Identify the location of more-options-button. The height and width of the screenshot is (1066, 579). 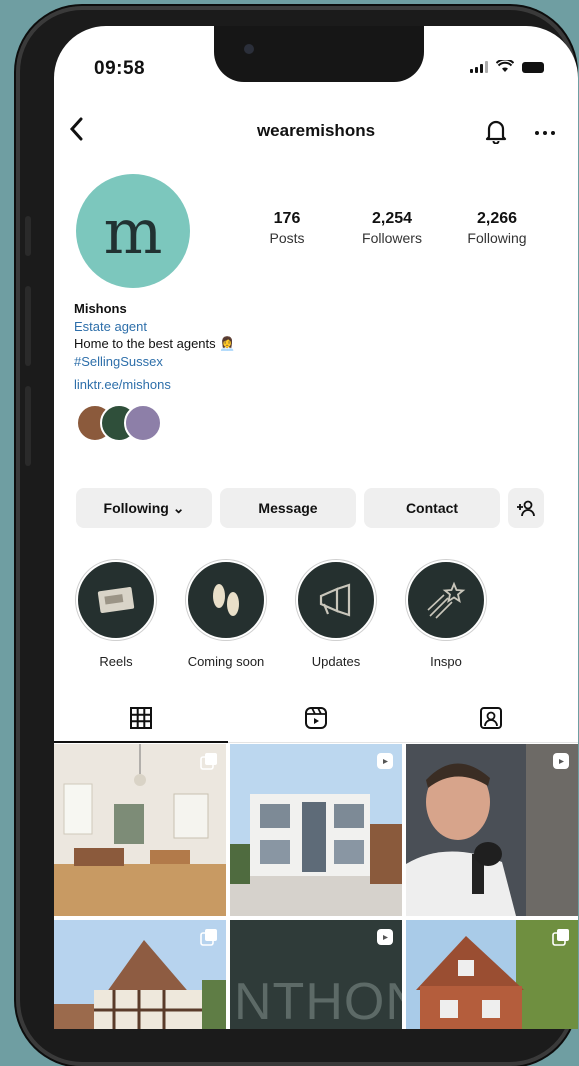
(545, 130).